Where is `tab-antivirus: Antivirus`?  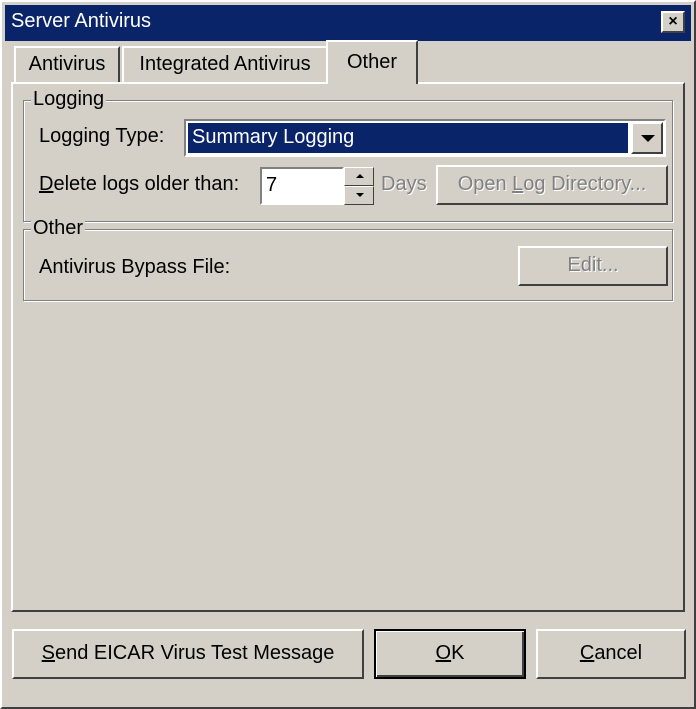 tab-antivirus: Antivirus is located at coordinates (67, 64).